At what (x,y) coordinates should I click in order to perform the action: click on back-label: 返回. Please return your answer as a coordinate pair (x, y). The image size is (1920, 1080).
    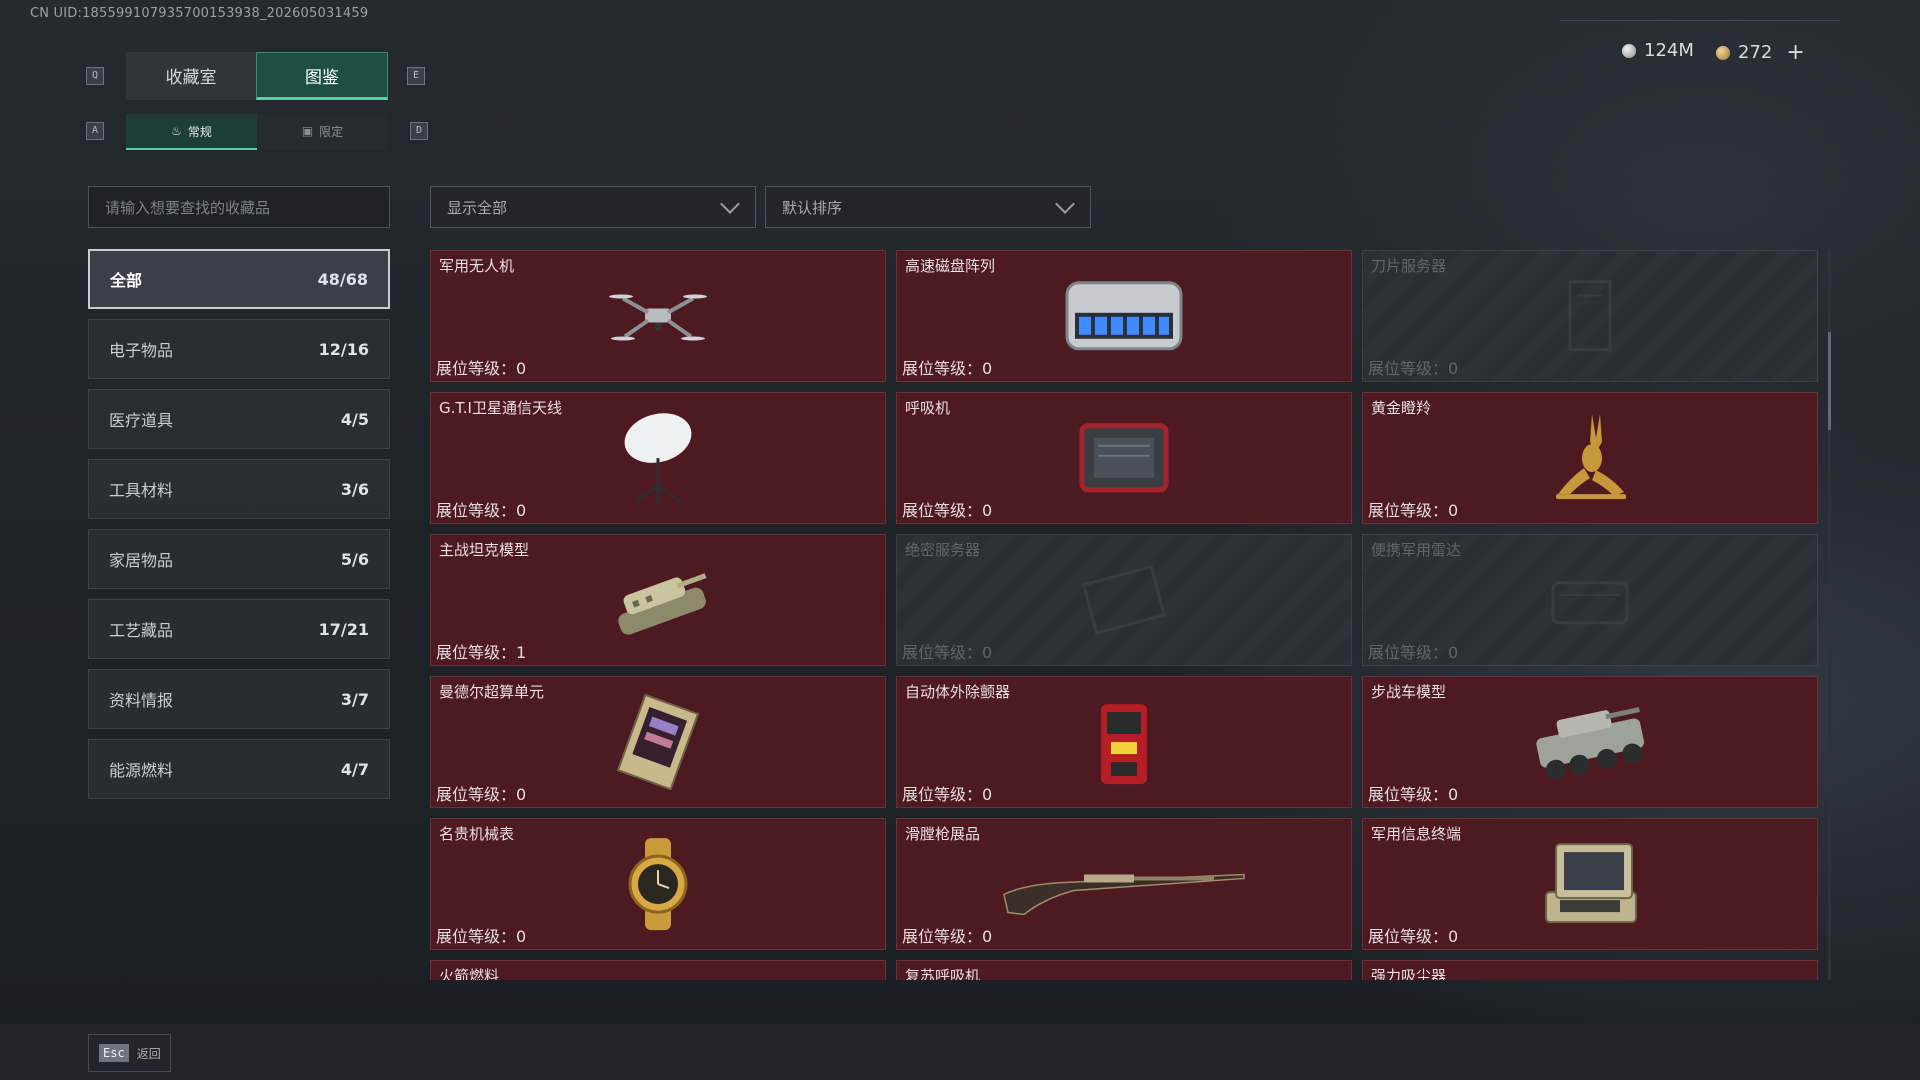
    Looking at the image, I should click on (148, 1053).